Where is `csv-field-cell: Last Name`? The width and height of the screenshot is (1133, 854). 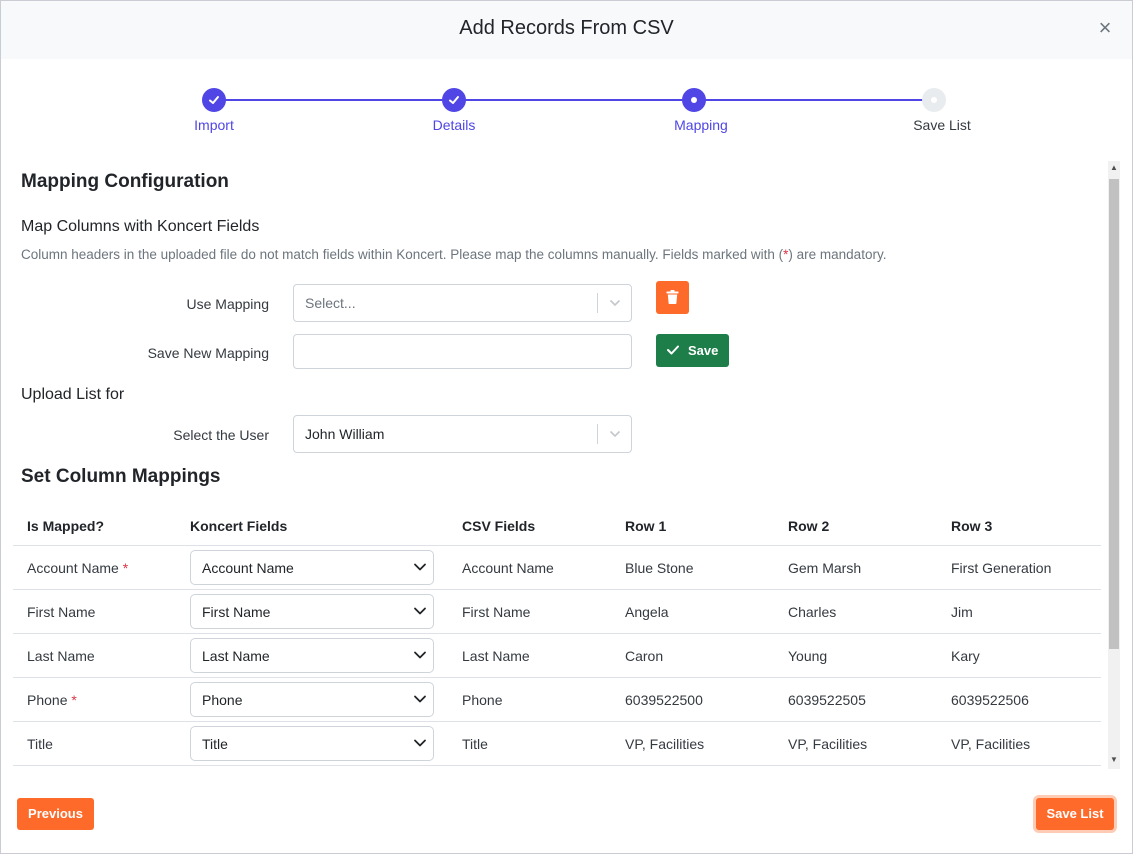
csv-field-cell: Last Name is located at coordinates (496, 656).